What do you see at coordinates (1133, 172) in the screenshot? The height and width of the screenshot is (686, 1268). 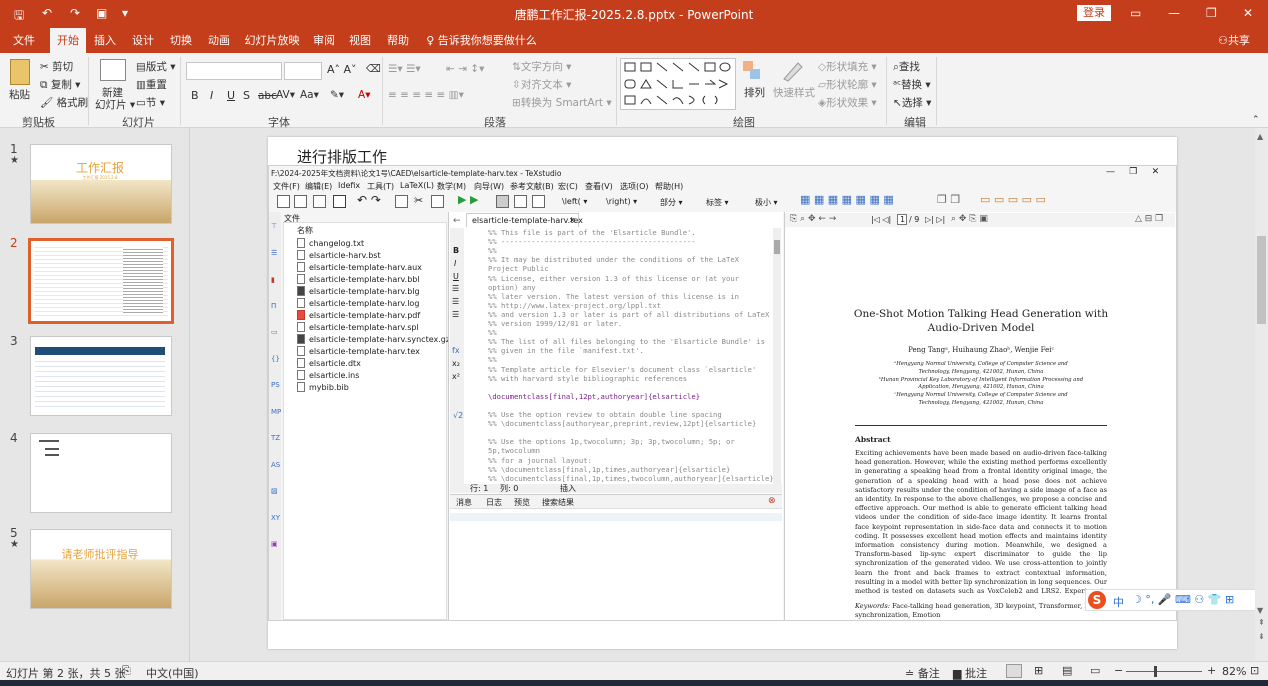 I see `tex-window-controls: — ❐ ✕` at bounding box center [1133, 172].